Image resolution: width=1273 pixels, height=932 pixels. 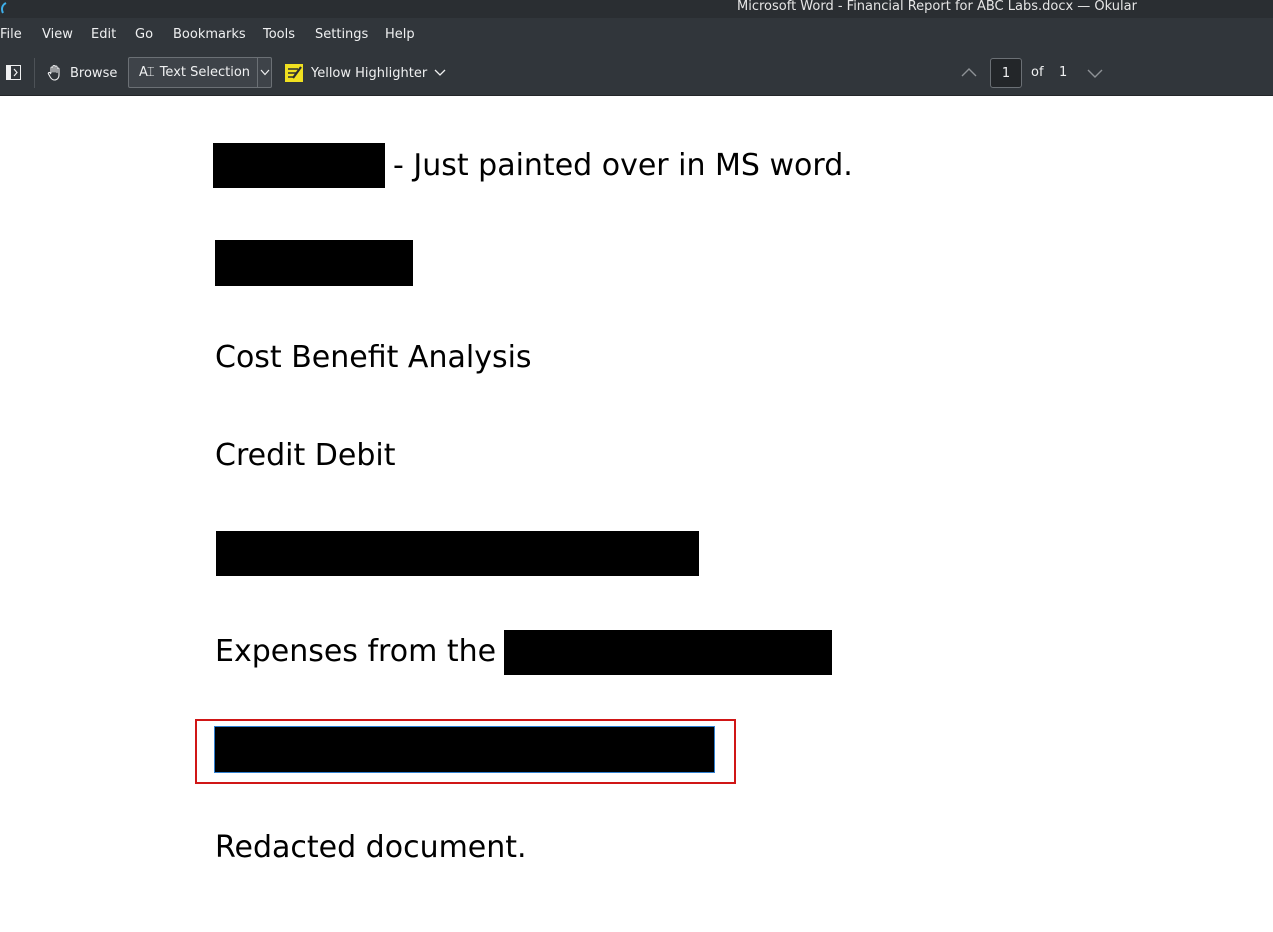 I want to click on hand-icon, so click(x=53, y=72).